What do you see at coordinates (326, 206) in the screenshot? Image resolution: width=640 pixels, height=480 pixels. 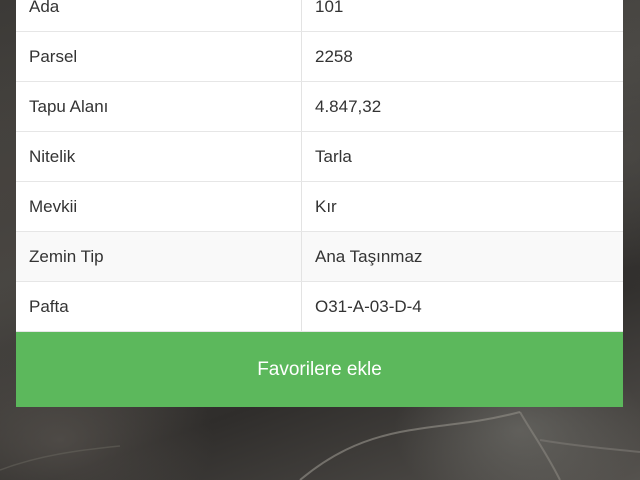 I see `row-value: Kır` at bounding box center [326, 206].